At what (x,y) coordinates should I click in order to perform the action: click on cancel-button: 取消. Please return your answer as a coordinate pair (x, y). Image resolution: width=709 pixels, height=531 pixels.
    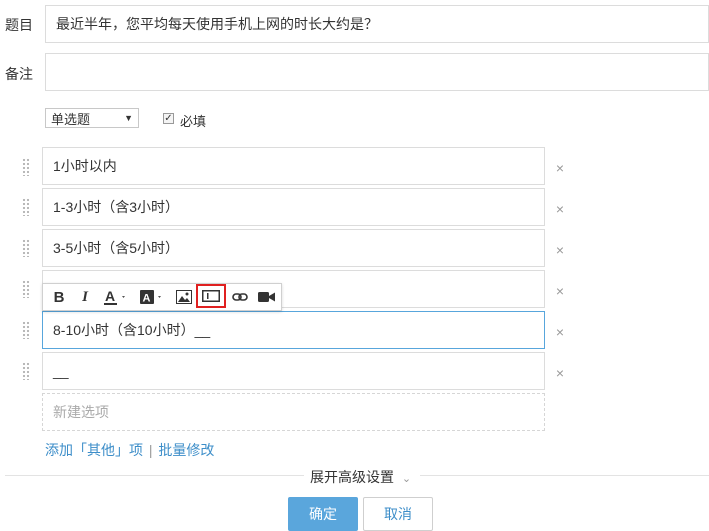
    Looking at the image, I should click on (398, 514).